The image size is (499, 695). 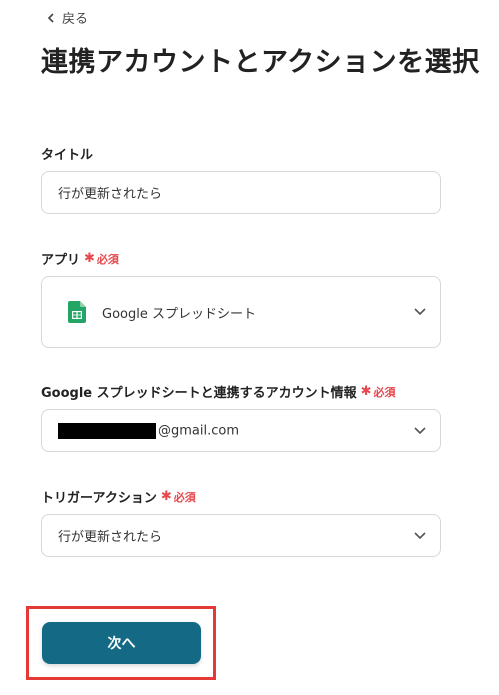 I want to click on account-field-label-text: Google スプレッドシートと連携するアカウント情報, so click(x=199, y=393).